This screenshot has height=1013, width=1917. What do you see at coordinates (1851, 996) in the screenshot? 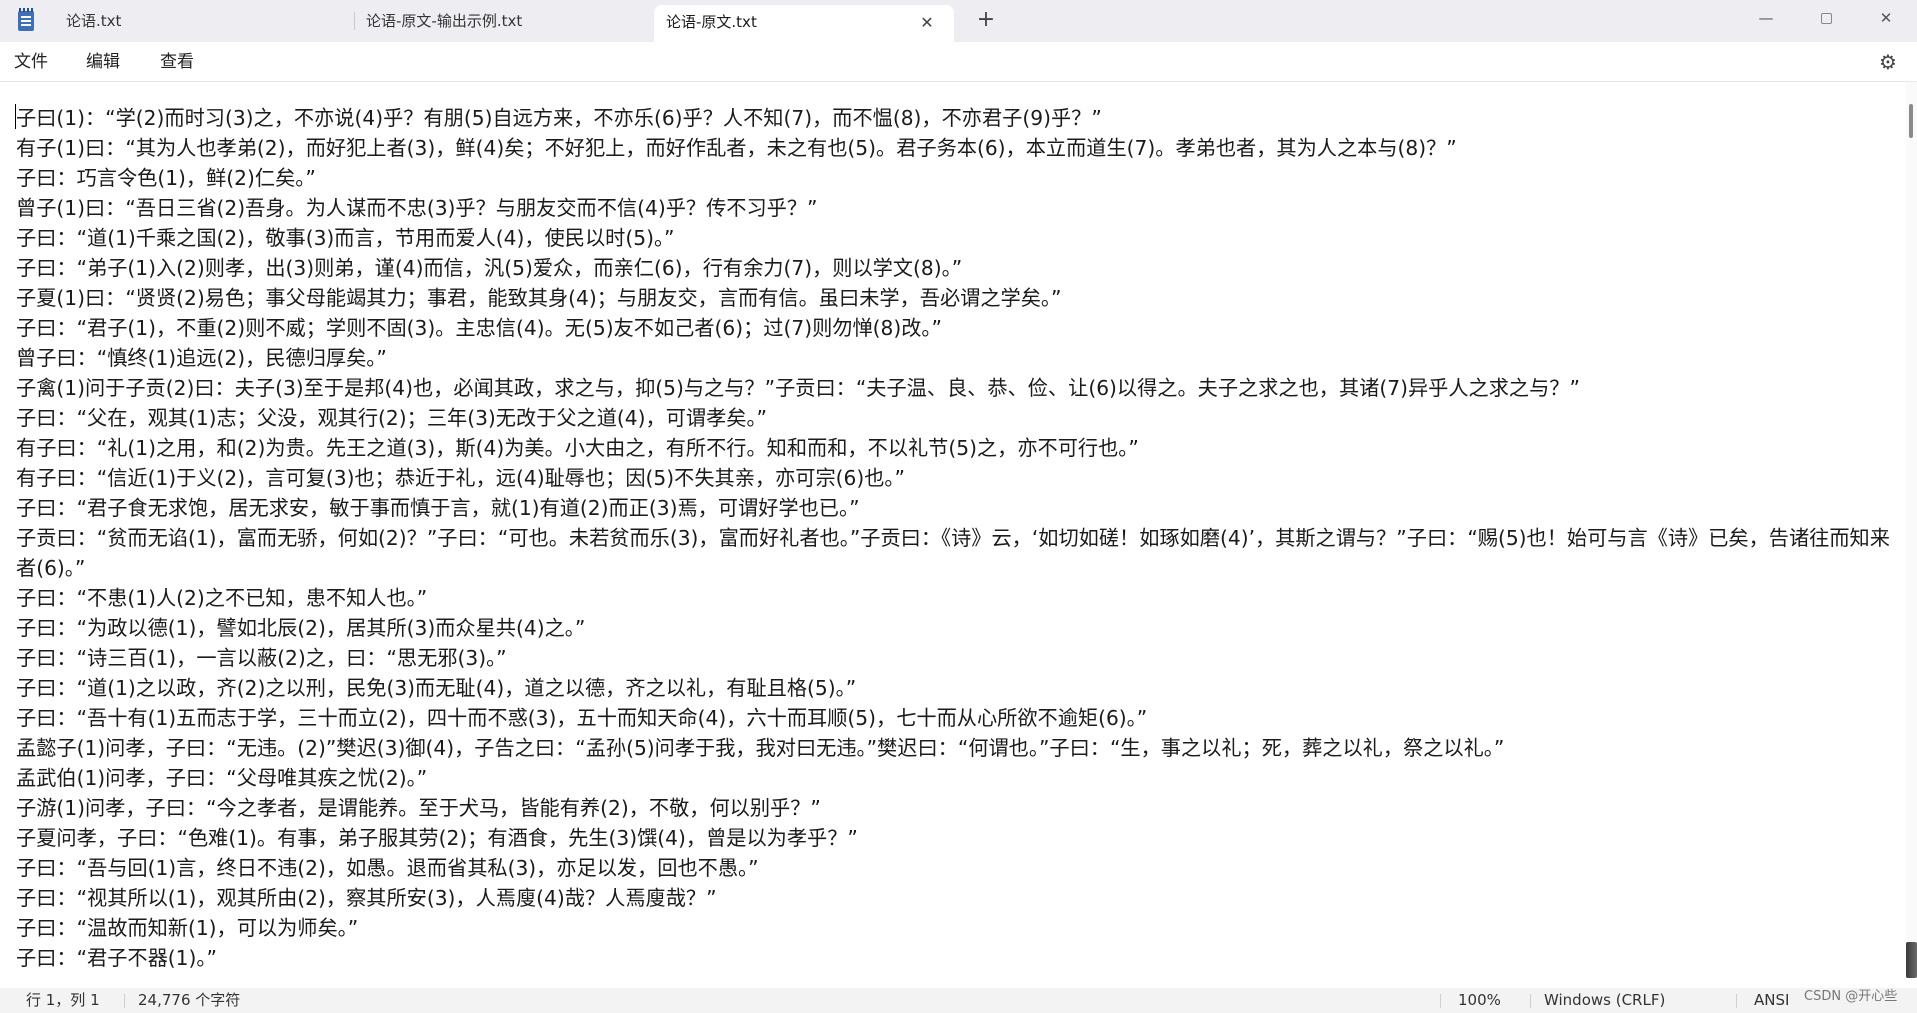
I see `watermark: CSDN @开心些` at bounding box center [1851, 996].